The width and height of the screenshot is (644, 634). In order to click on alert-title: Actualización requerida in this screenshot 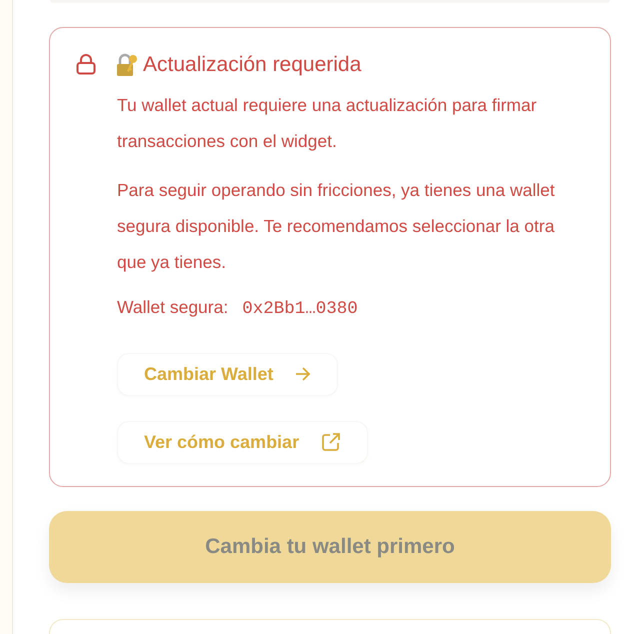, I will do `click(252, 64)`.